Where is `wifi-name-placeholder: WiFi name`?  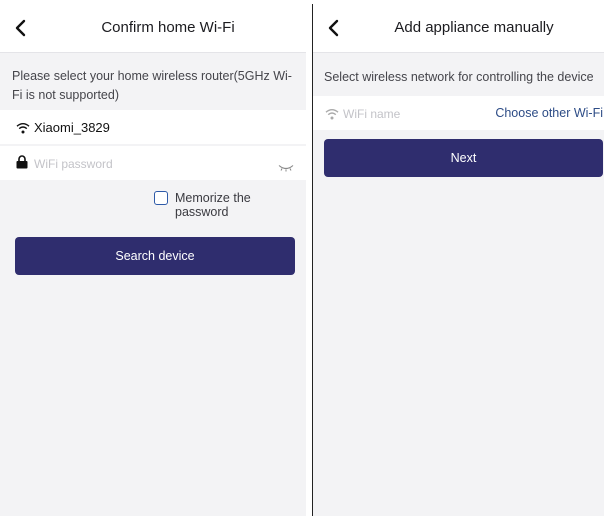
wifi-name-placeholder: WiFi name is located at coordinates (372, 114).